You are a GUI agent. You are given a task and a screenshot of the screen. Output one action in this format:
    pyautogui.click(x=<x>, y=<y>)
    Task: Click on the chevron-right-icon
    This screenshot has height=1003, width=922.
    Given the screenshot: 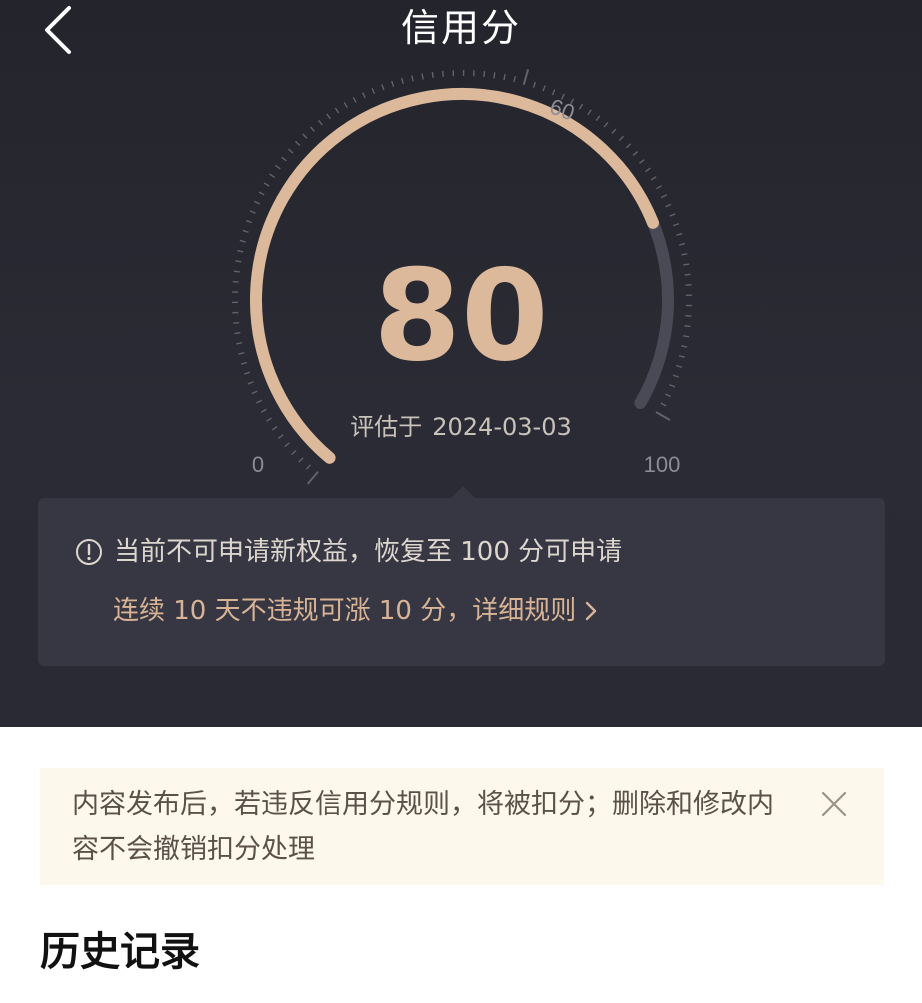 What is the action you would take?
    pyautogui.click(x=591, y=611)
    